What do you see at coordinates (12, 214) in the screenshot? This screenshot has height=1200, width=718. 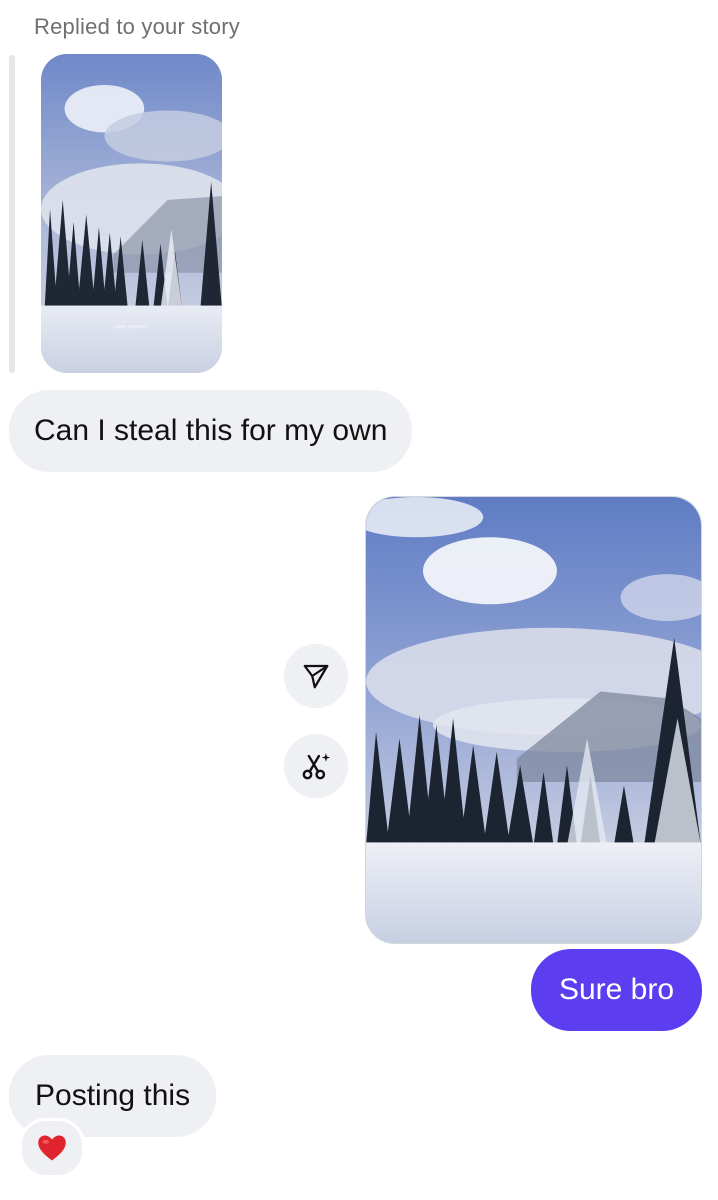 I see `story-reply-bar` at bounding box center [12, 214].